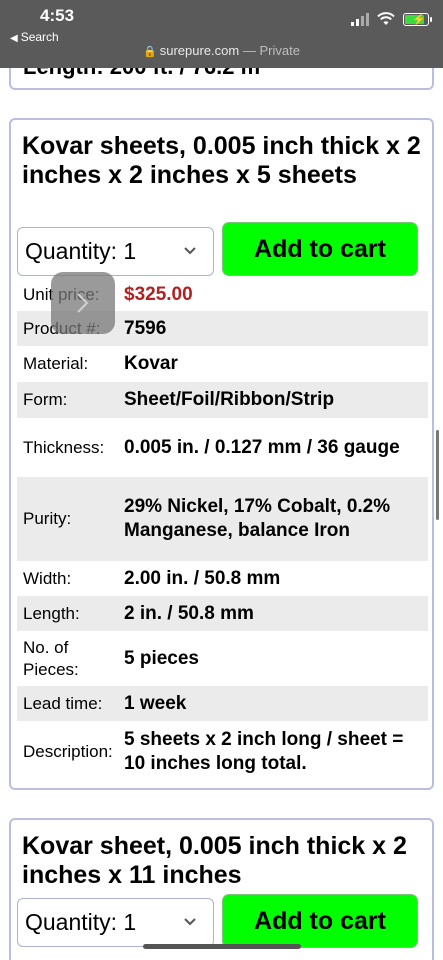  I want to click on spec-label: Length:, so click(51, 613).